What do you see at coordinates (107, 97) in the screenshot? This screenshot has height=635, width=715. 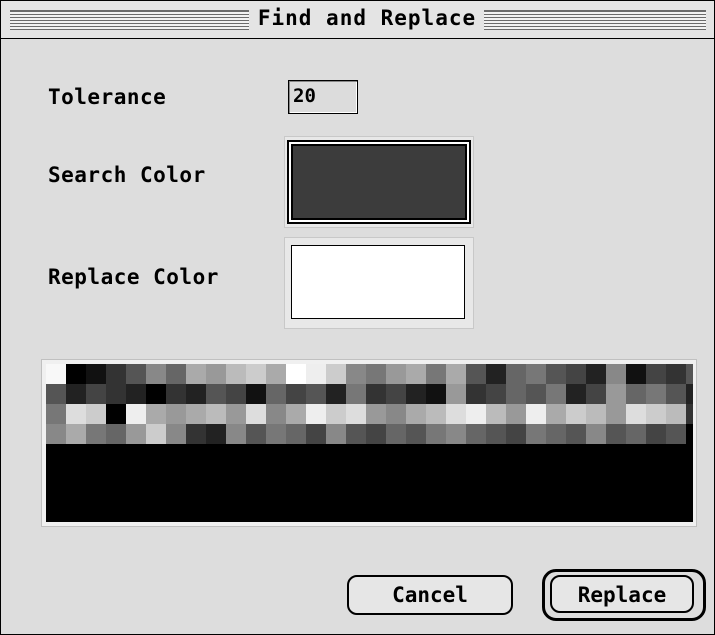 I see `tolerance-label: Tolerance` at bounding box center [107, 97].